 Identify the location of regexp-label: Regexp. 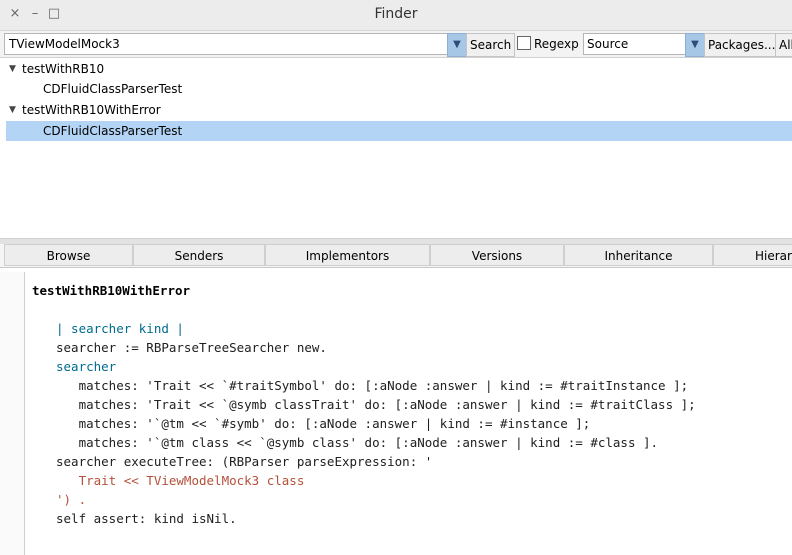
(556, 44).